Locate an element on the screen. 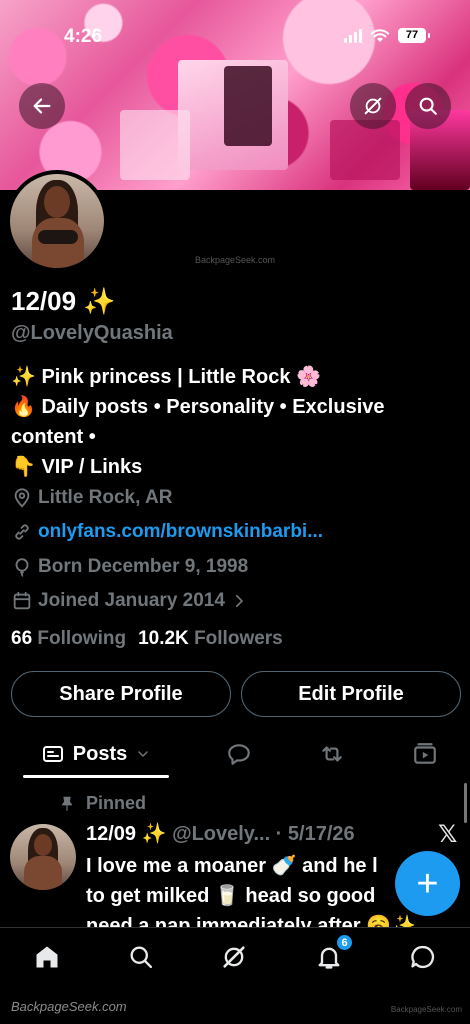  plus-icon: + is located at coordinates (427, 883).